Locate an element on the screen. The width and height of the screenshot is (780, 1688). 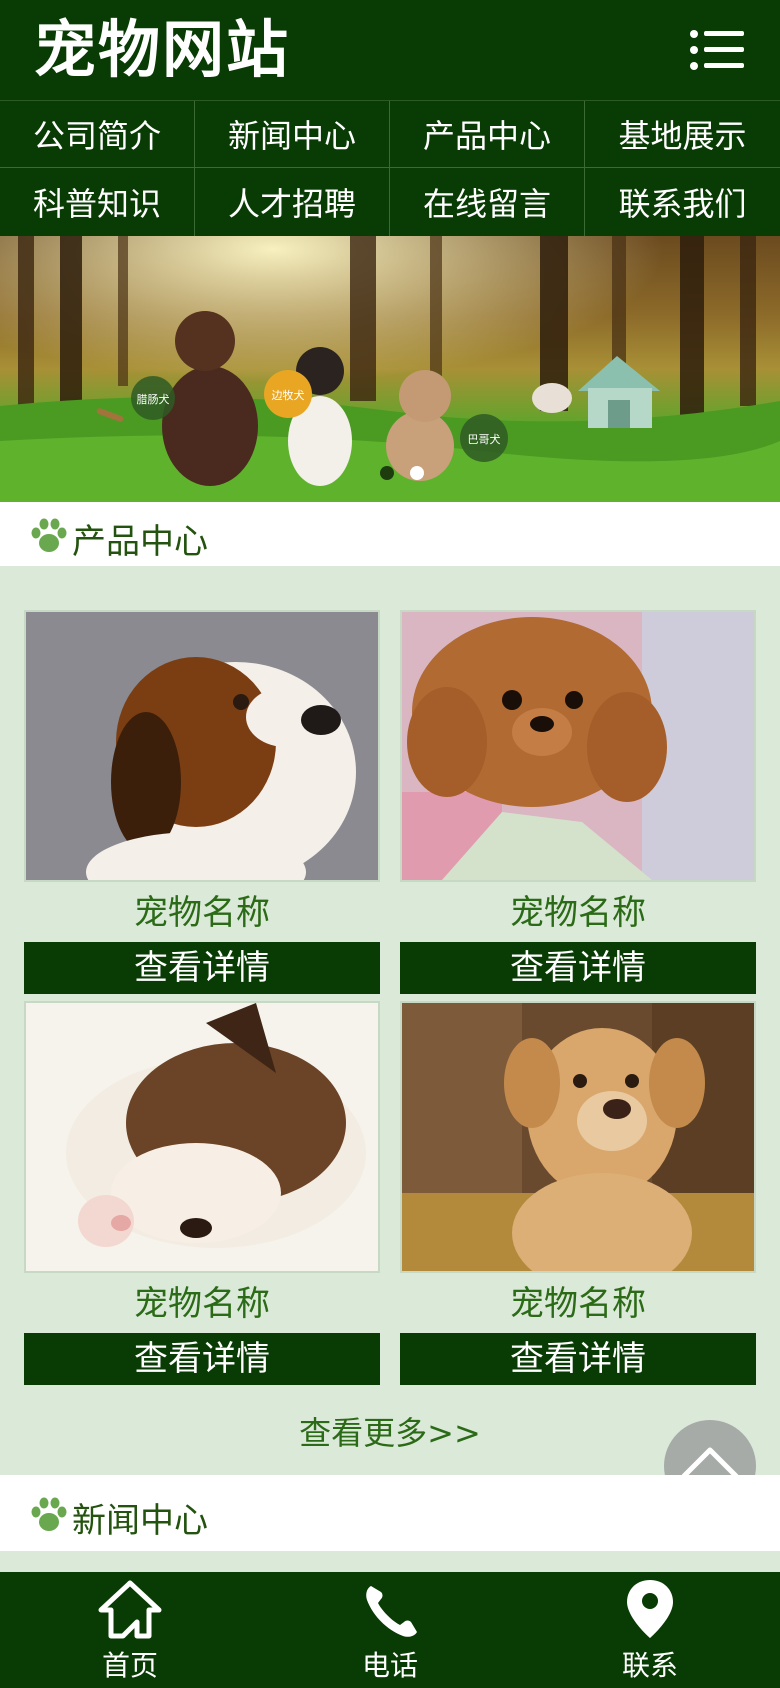
view-more-link: 查看更多>> is located at coordinates (390, 1431).